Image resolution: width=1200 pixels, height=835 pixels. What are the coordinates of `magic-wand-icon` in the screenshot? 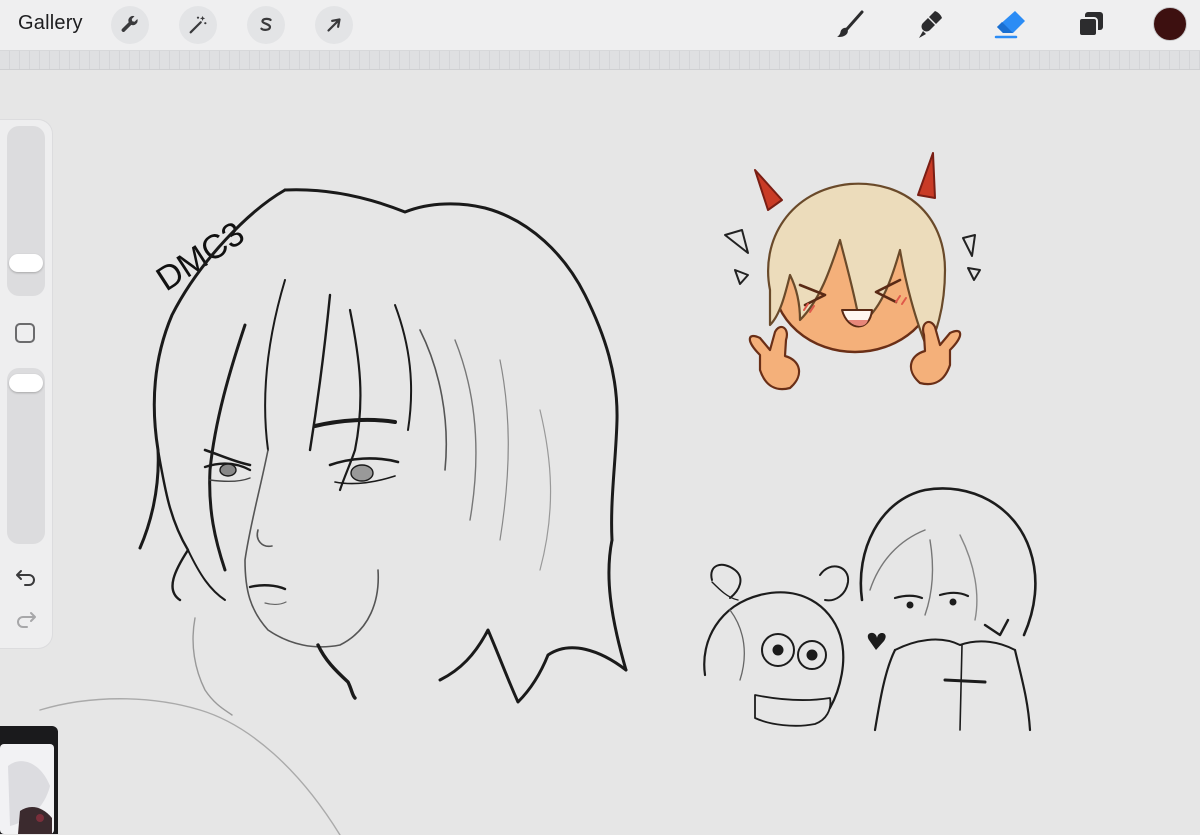 It's located at (198, 24).